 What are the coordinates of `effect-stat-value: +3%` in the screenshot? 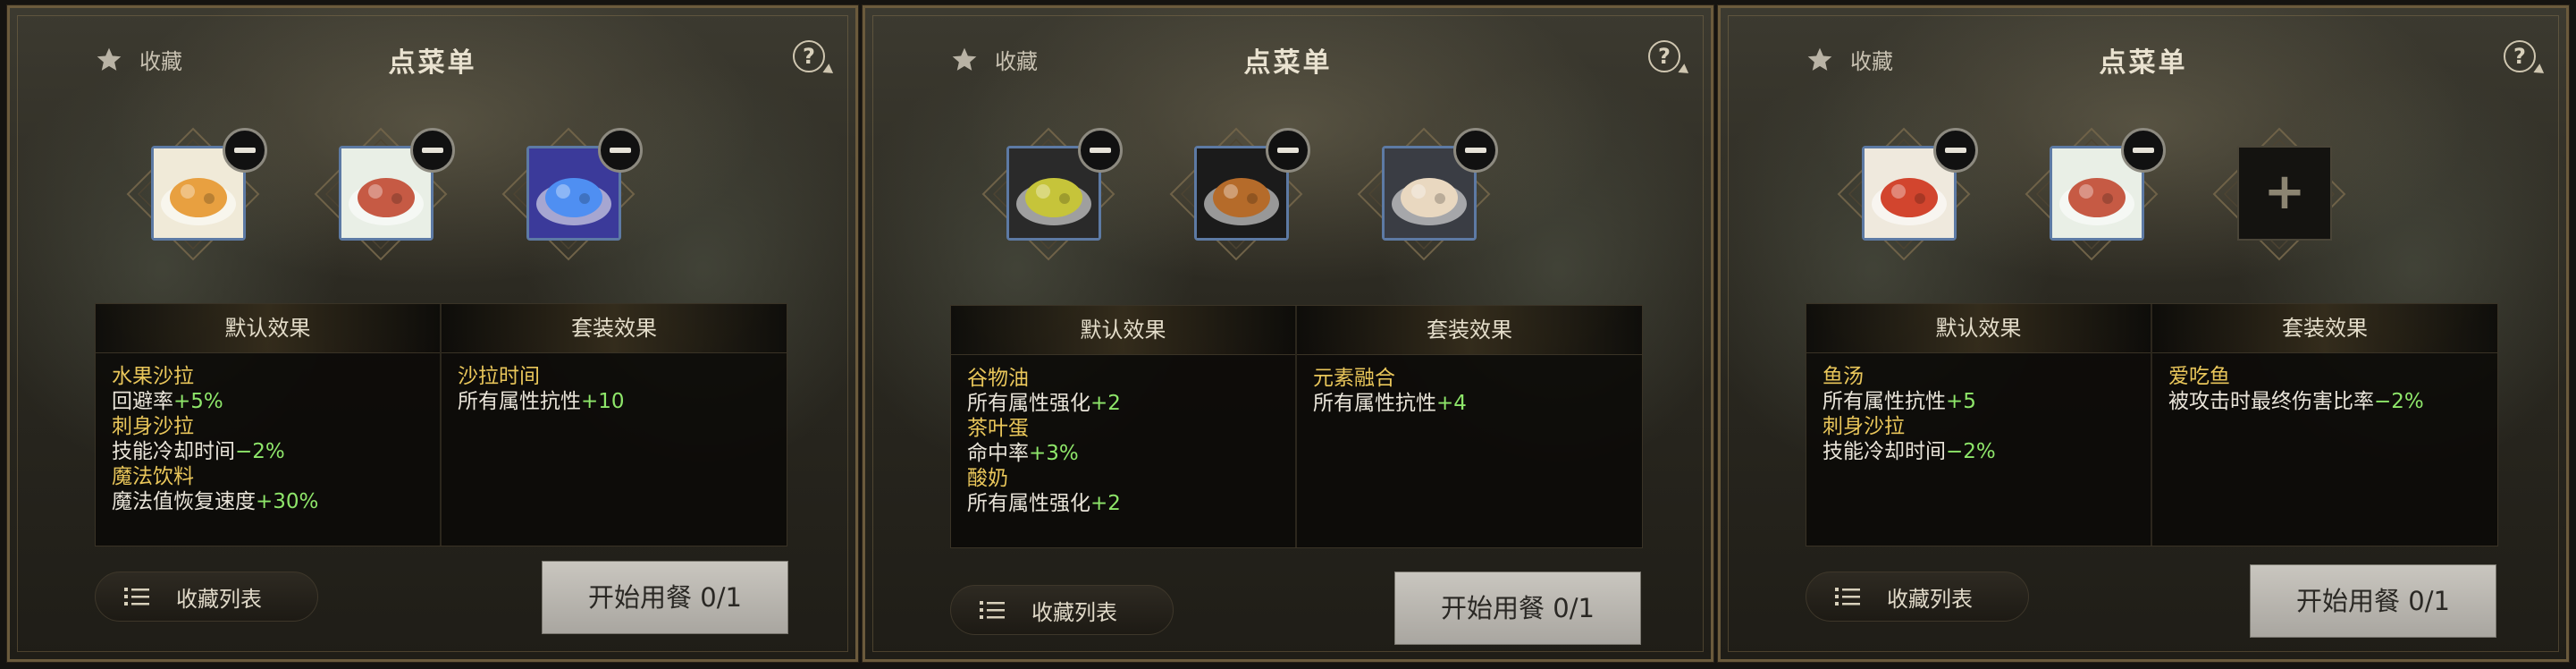 It's located at (1054, 453).